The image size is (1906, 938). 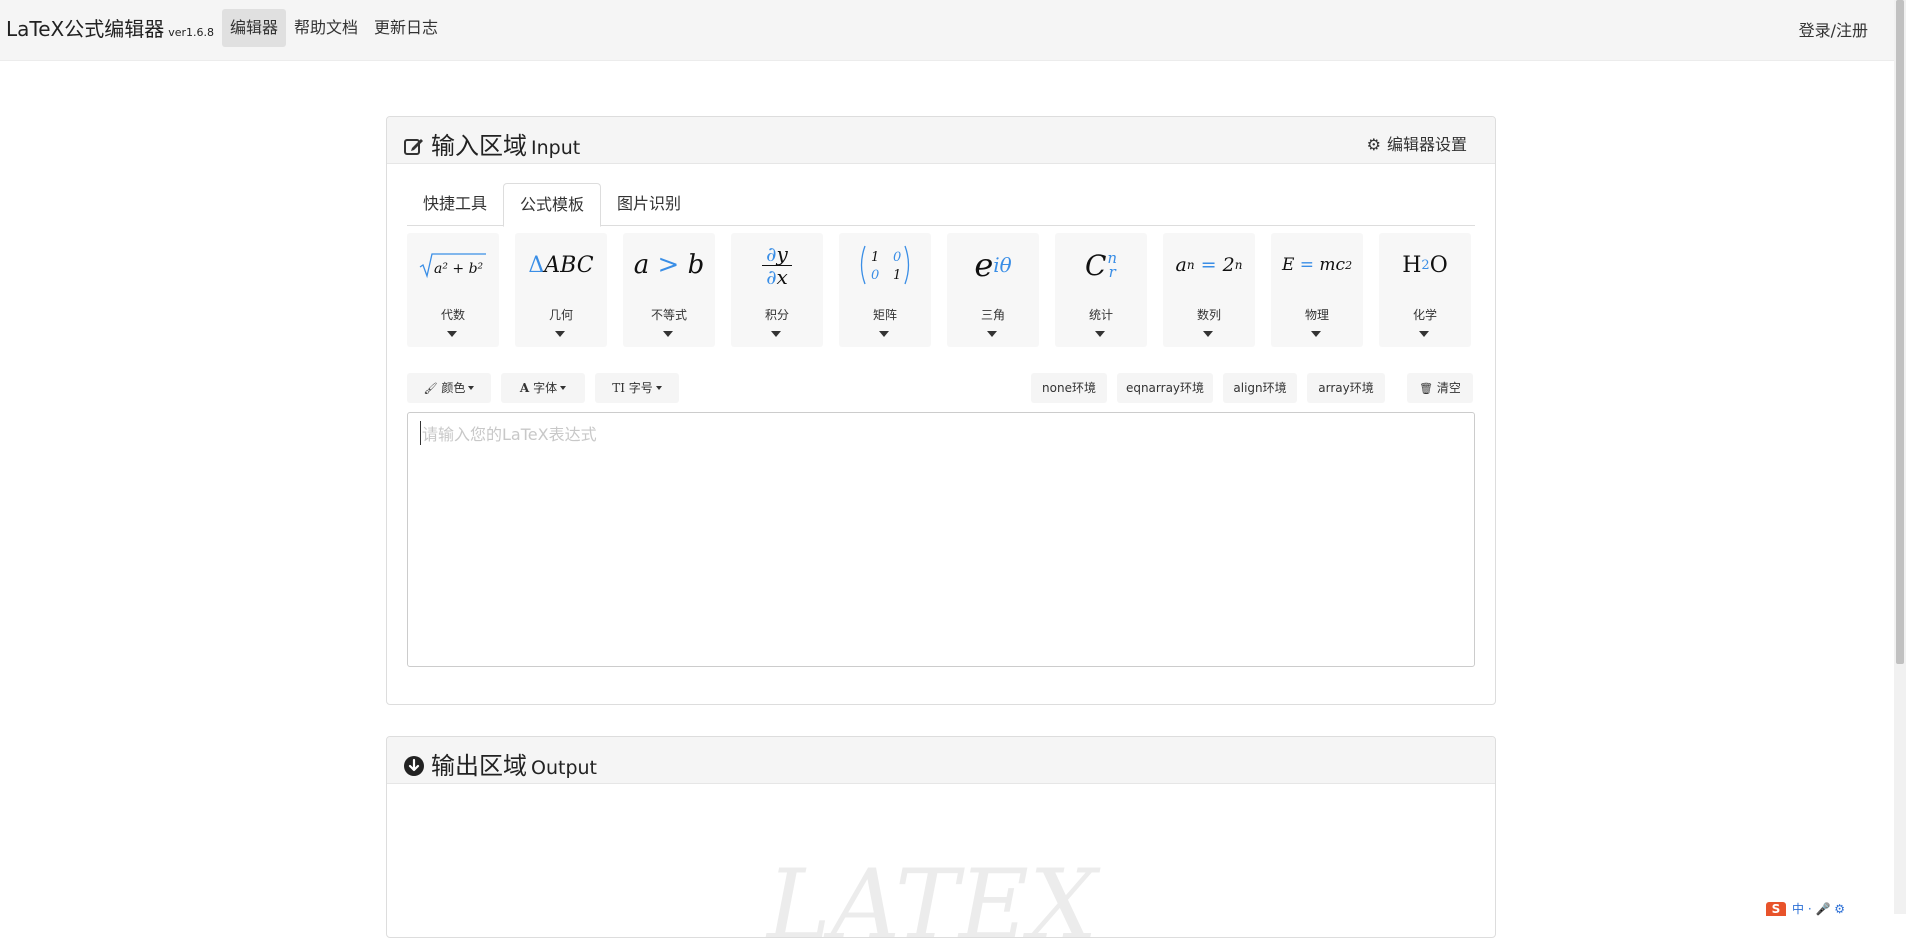 What do you see at coordinates (668, 315) in the screenshot?
I see `template-label: 不等式` at bounding box center [668, 315].